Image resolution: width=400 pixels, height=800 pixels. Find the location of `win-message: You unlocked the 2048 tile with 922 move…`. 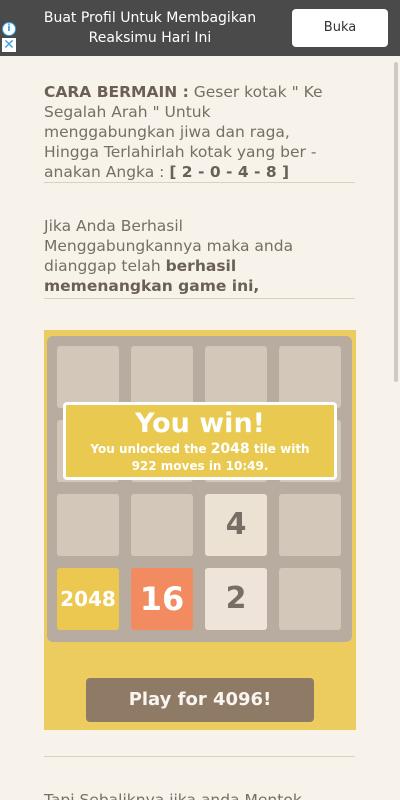

win-message: You unlocked the 2048 tile with 922 move… is located at coordinates (200, 458).